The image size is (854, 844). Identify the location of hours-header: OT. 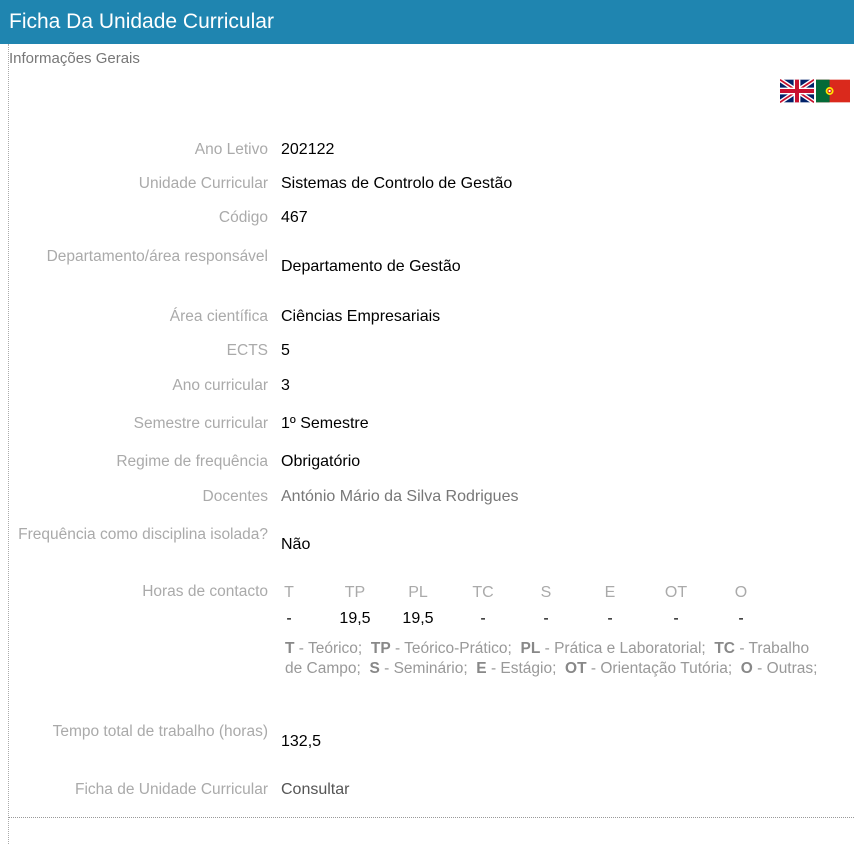
(676, 592).